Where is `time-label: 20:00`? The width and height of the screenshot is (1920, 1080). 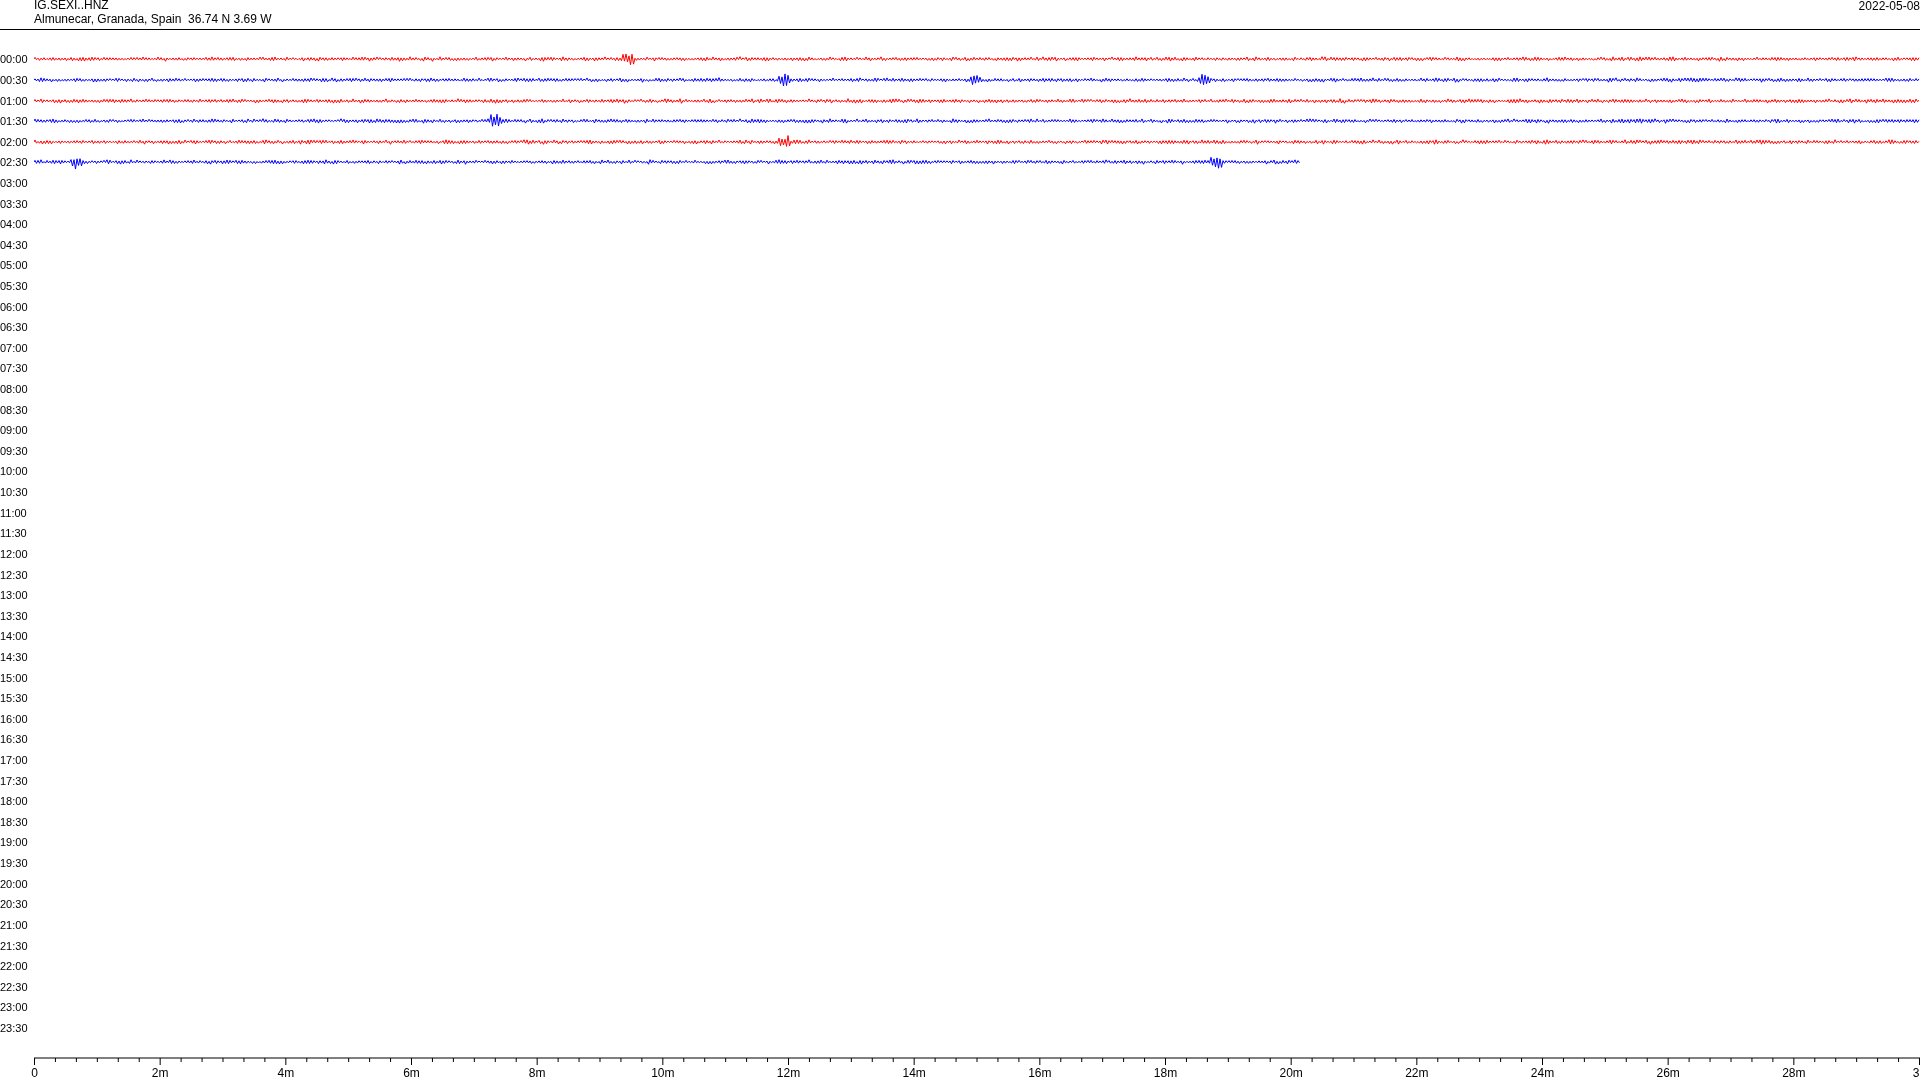 time-label: 20:00 is located at coordinates (14, 883).